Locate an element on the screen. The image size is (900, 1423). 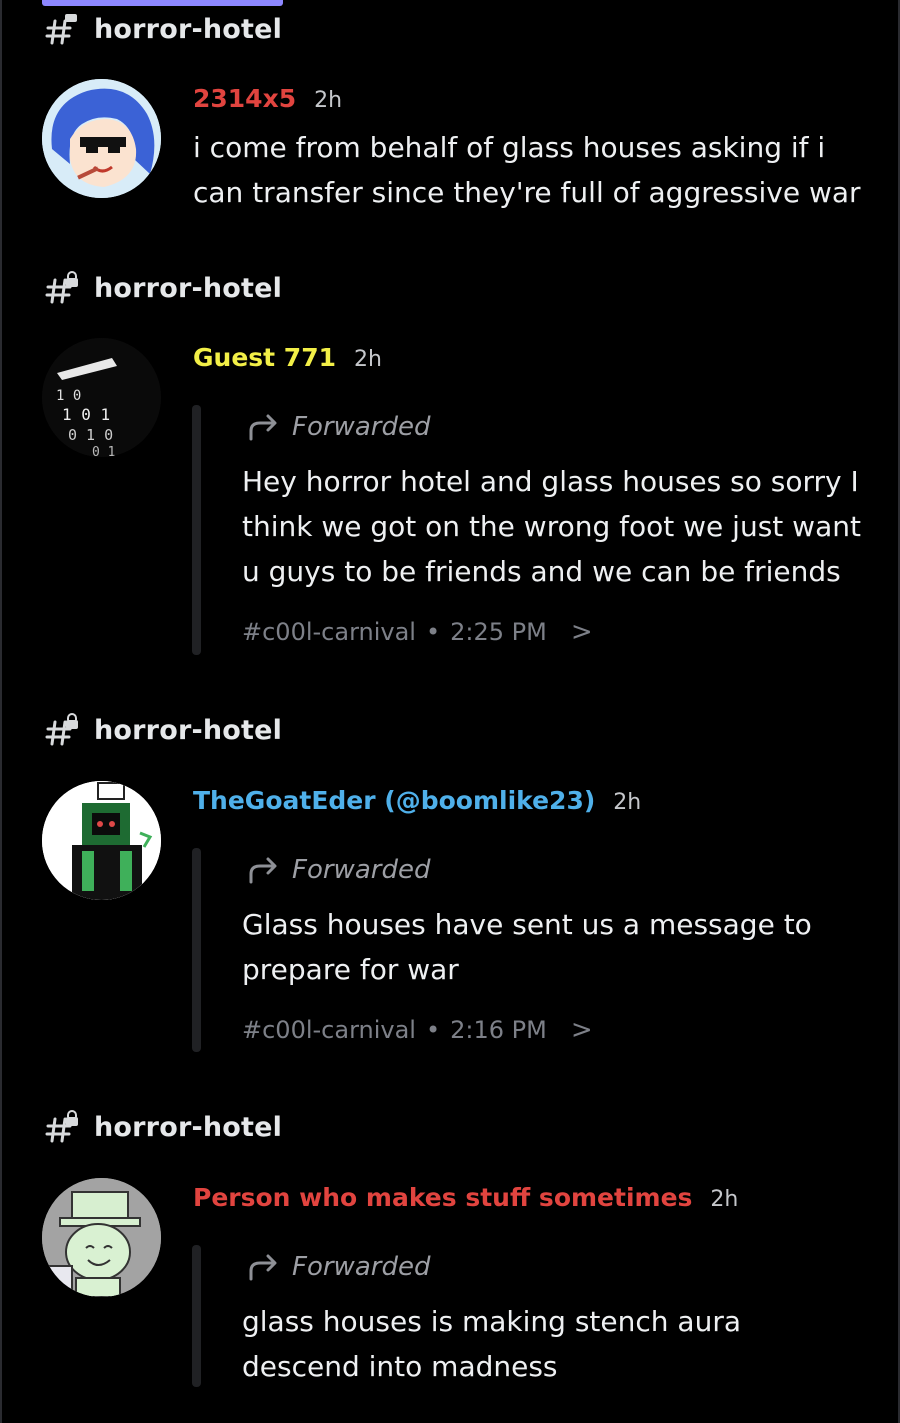
author-name: TheGoatEder (@boomlike23) is located at coordinates (394, 800).